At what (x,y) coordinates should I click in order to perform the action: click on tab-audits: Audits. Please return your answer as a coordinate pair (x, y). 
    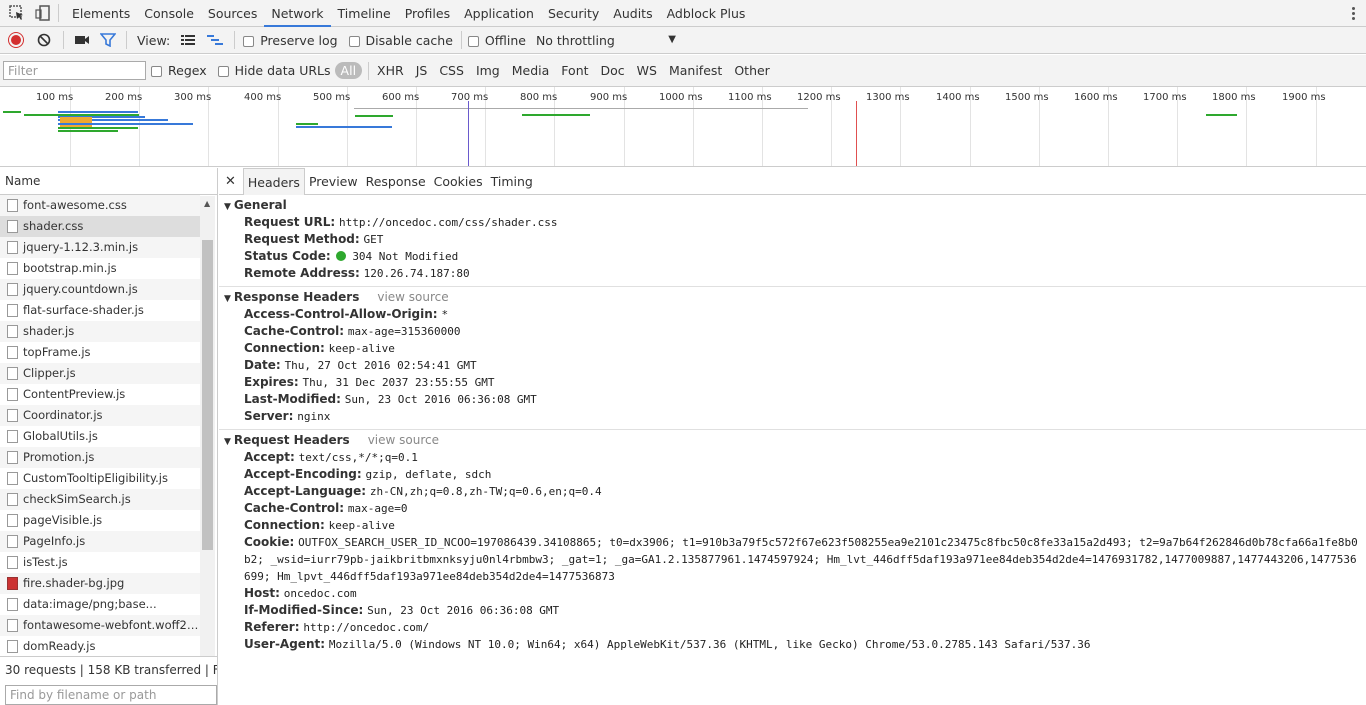
    Looking at the image, I should click on (632, 13).